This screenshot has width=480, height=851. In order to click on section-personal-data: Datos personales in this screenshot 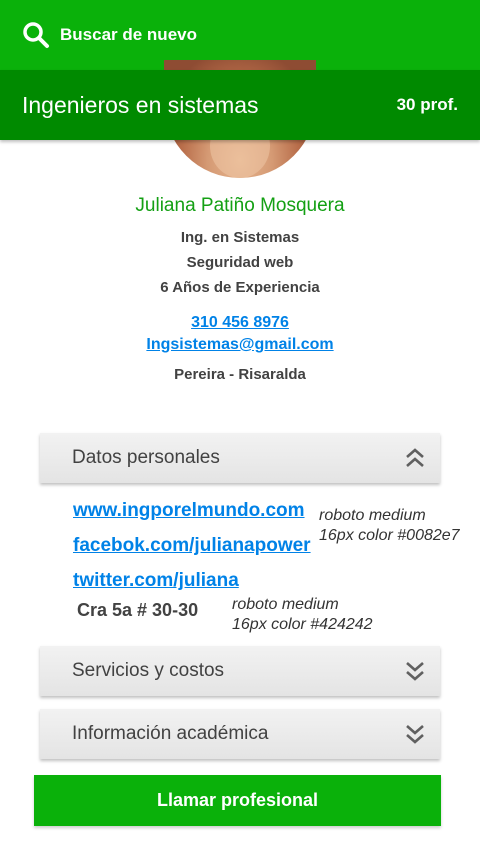, I will do `click(240, 458)`.